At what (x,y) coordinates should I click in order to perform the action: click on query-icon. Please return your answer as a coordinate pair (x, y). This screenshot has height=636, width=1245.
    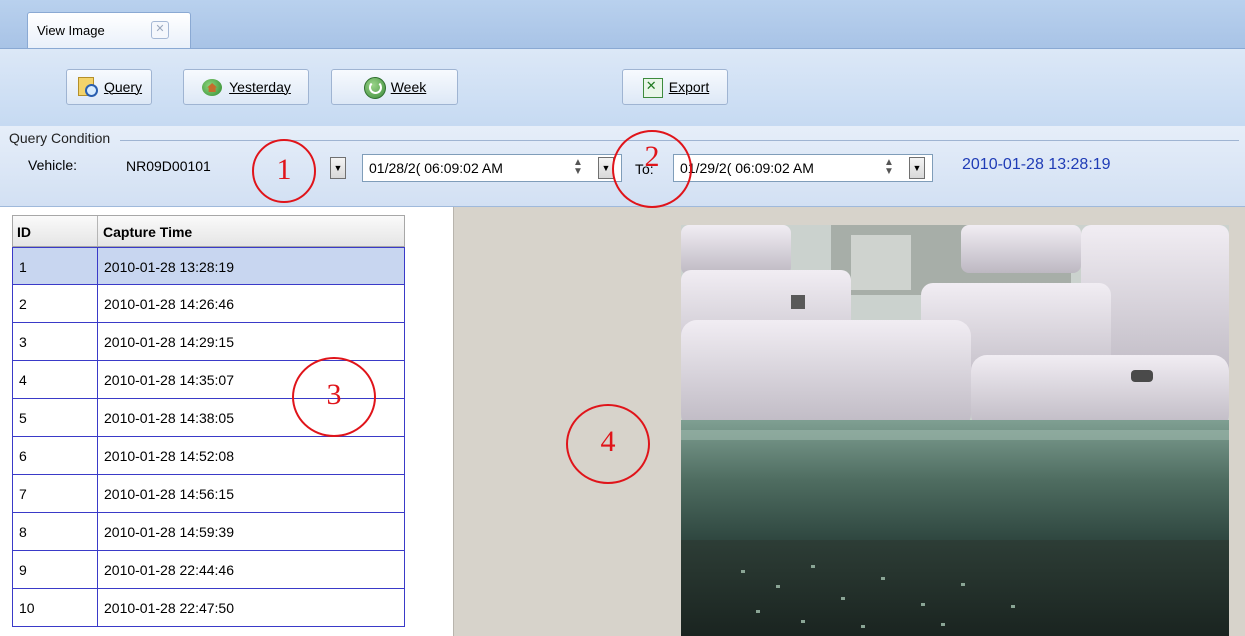
    Looking at the image, I should click on (87, 87).